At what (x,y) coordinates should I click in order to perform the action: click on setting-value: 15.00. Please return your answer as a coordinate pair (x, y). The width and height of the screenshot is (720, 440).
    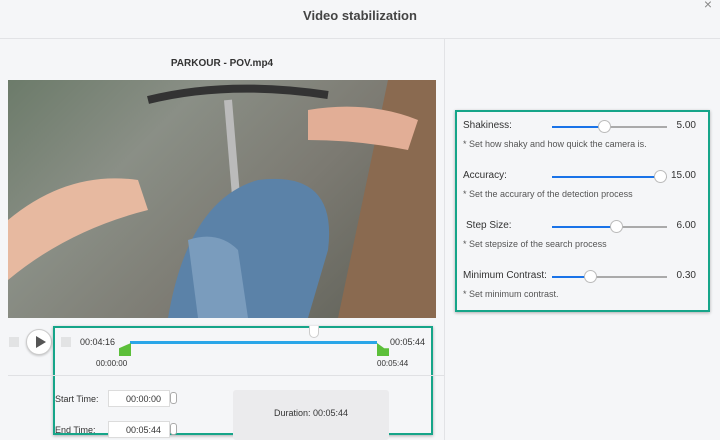
    Looking at the image, I should click on (683, 175).